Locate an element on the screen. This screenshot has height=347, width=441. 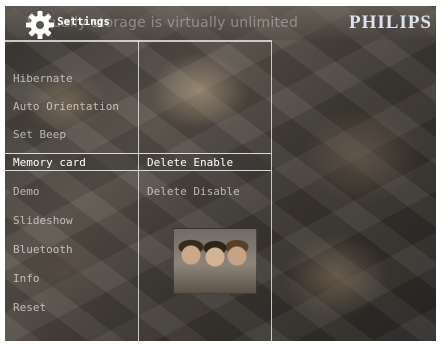
column-divider-right is located at coordinates (271, 190).